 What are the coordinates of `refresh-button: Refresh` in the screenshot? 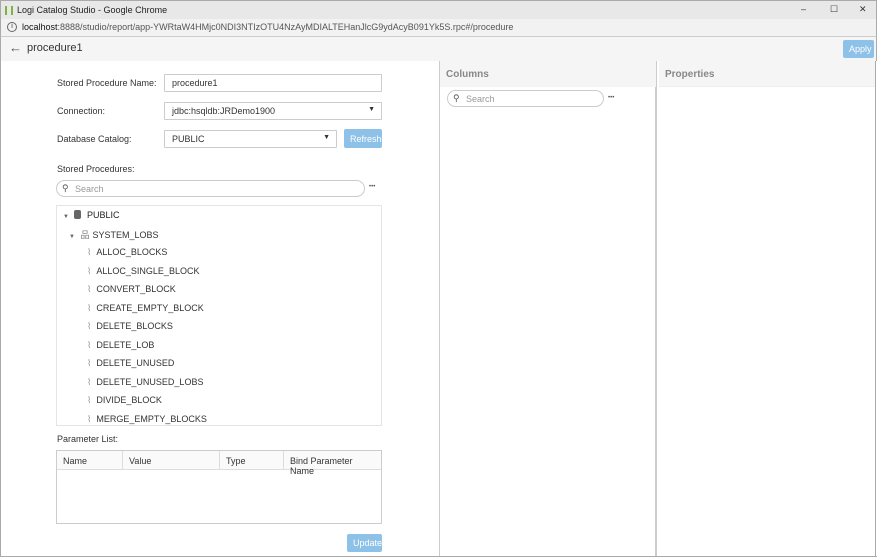 It's located at (363, 138).